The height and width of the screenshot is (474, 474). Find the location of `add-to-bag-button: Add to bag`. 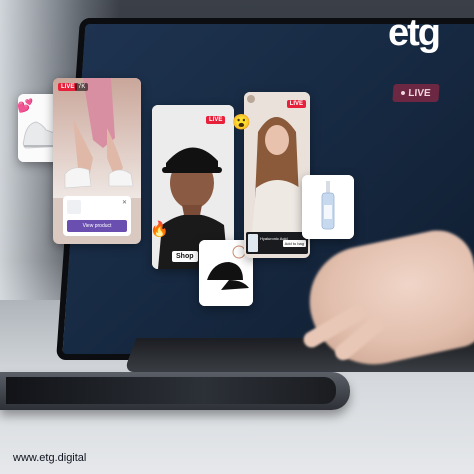

add-to-bag-button: Add to bag is located at coordinates (294, 243).